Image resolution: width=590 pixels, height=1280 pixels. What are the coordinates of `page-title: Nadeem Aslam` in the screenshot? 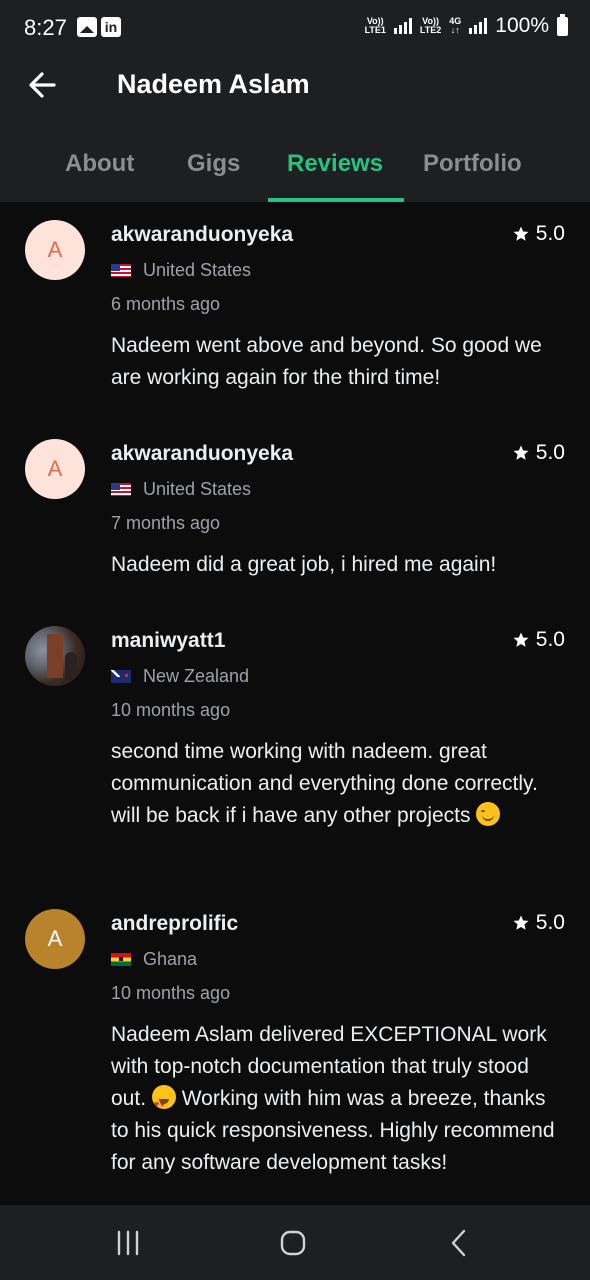 It's located at (213, 84).